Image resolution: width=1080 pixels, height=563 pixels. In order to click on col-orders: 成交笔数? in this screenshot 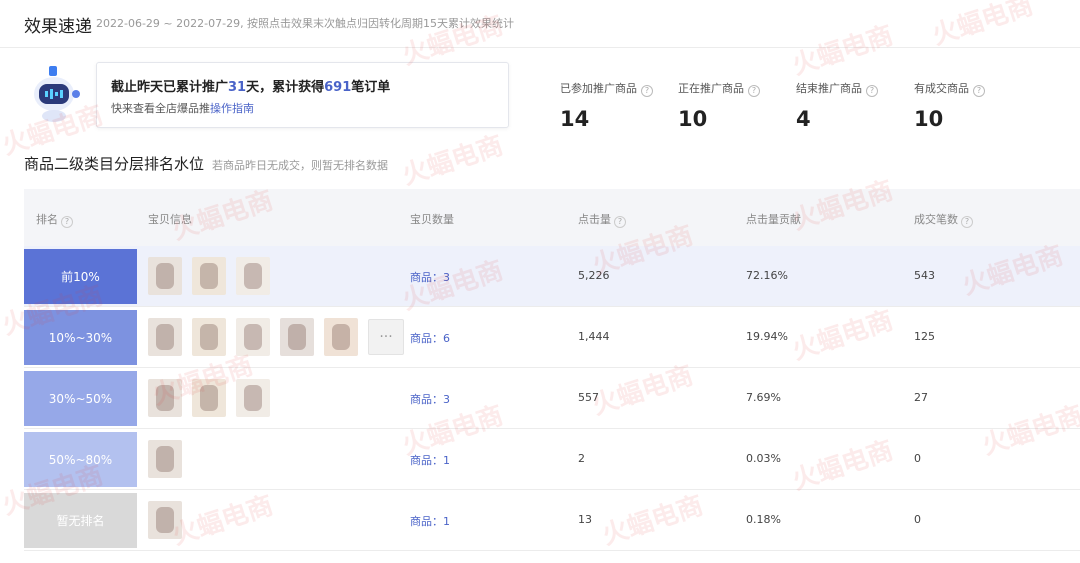, I will do `click(943, 219)`.